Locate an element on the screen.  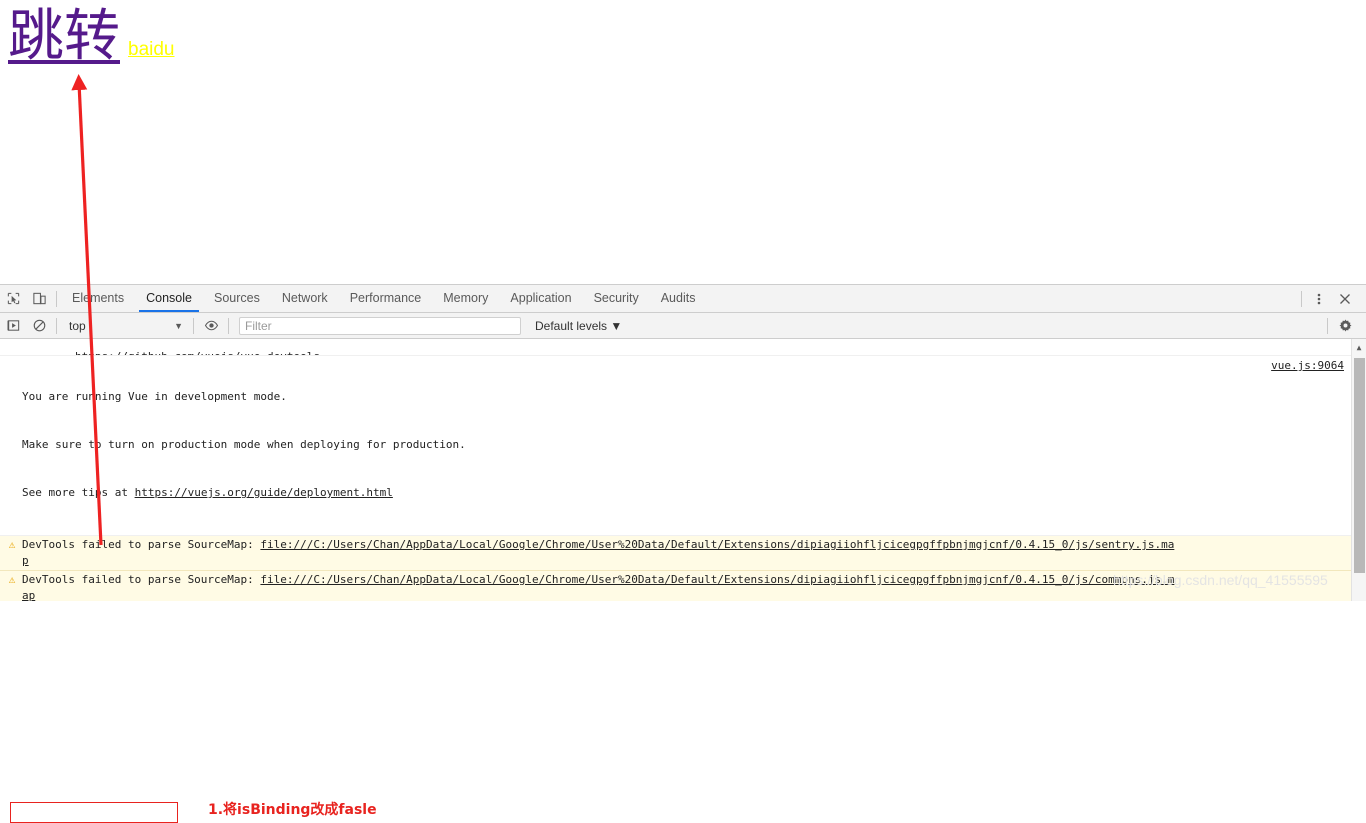
eye-icon-svg is located at coordinates (211, 325).